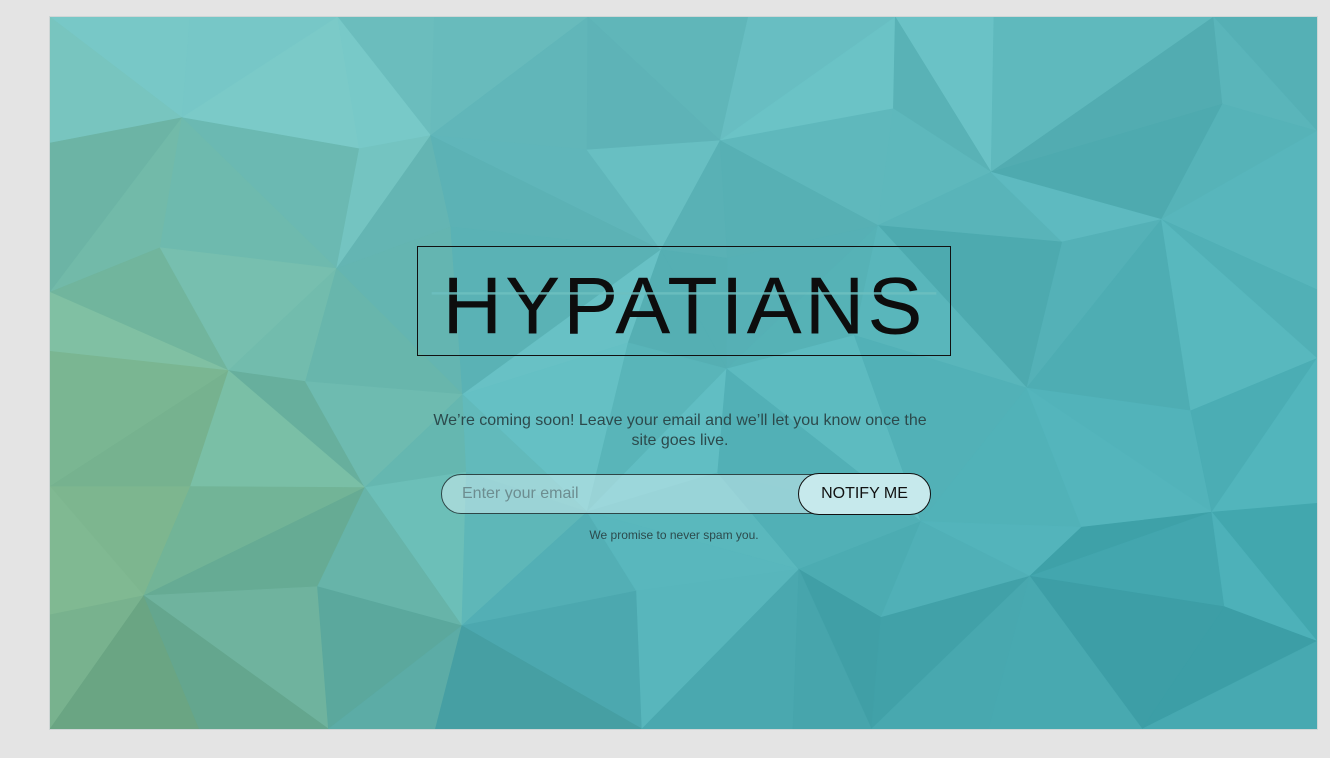  I want to click on email-signup-form: NOTIFY ME, so click(686, 494).